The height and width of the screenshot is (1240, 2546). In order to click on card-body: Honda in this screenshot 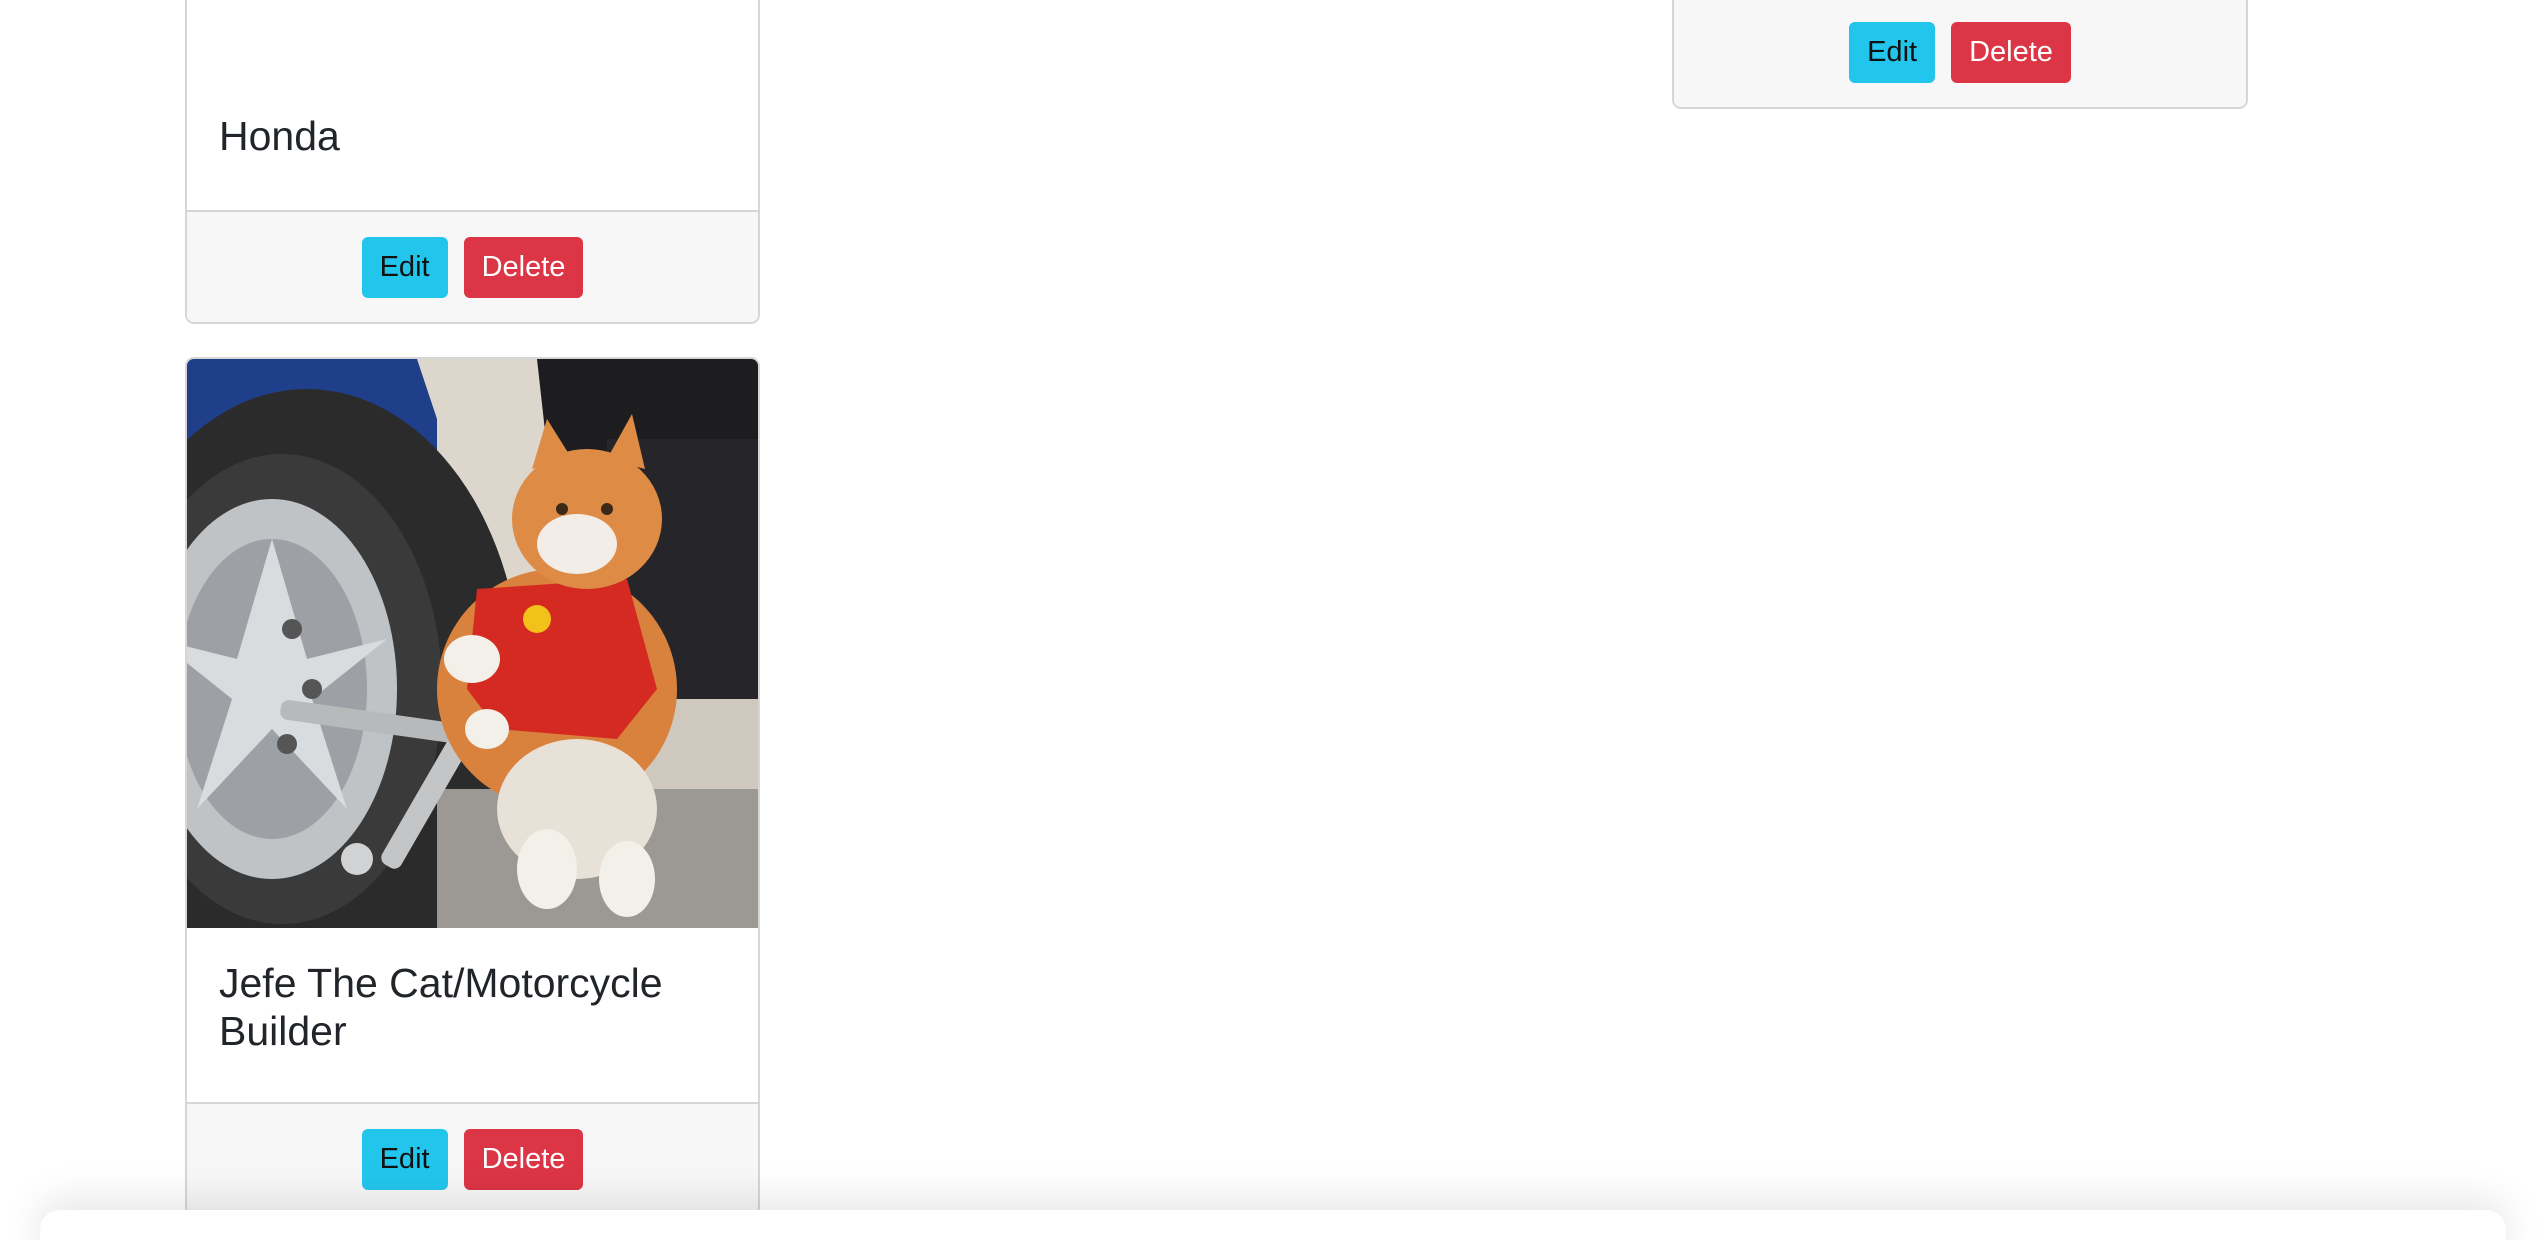, I will do `click(472, 136)`.